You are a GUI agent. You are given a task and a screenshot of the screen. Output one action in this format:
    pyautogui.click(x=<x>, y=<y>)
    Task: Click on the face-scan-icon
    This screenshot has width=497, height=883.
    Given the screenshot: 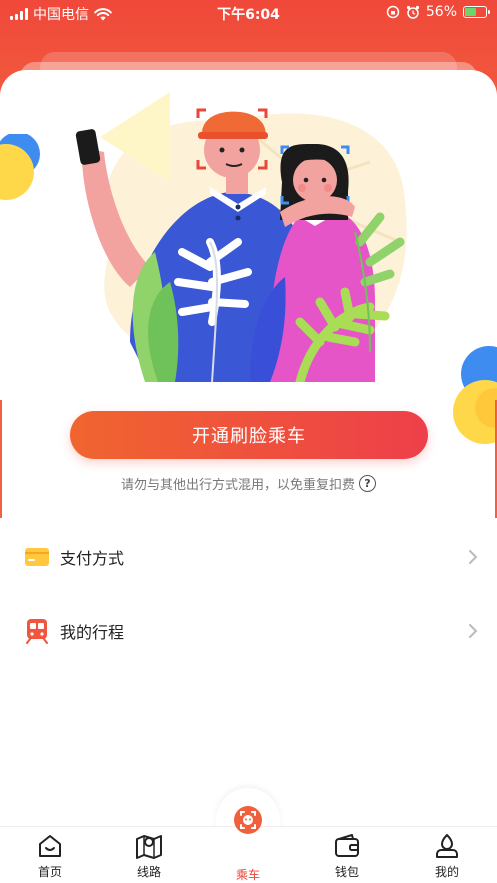 What is the action you would take?
    pyautogui.click(x=248, y=820)
    